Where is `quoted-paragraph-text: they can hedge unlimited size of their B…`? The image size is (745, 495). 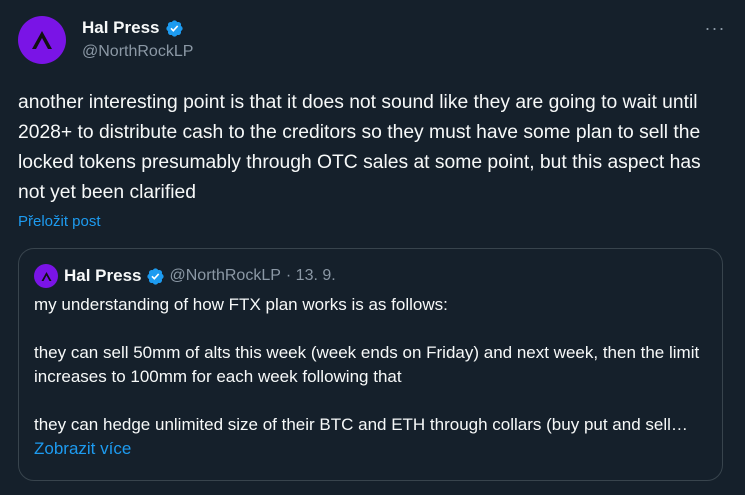 quoted-paragraph-text: they can hedge unlimited size of their B… is located at coordinates (361, 424).